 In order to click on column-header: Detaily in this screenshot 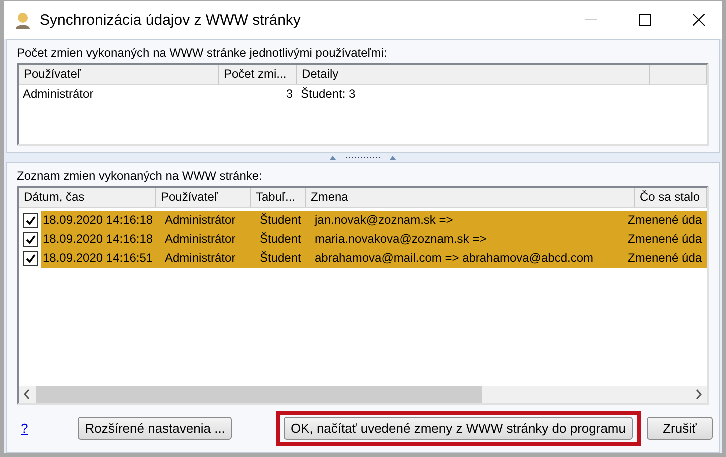, I will do `click(473, 74)`.